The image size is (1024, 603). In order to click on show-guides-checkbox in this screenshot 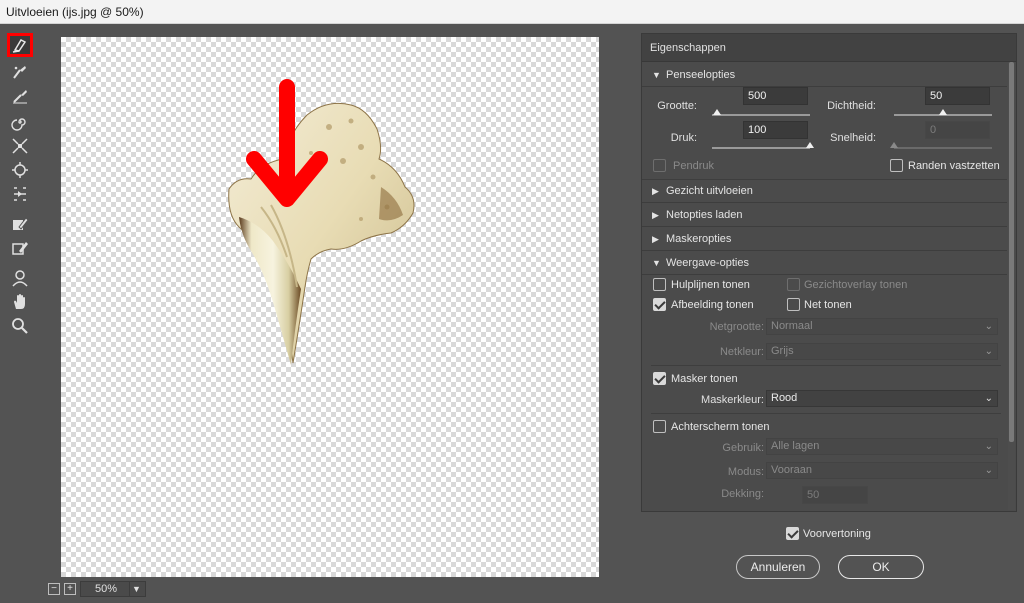, I will do `click(659, 284)`.